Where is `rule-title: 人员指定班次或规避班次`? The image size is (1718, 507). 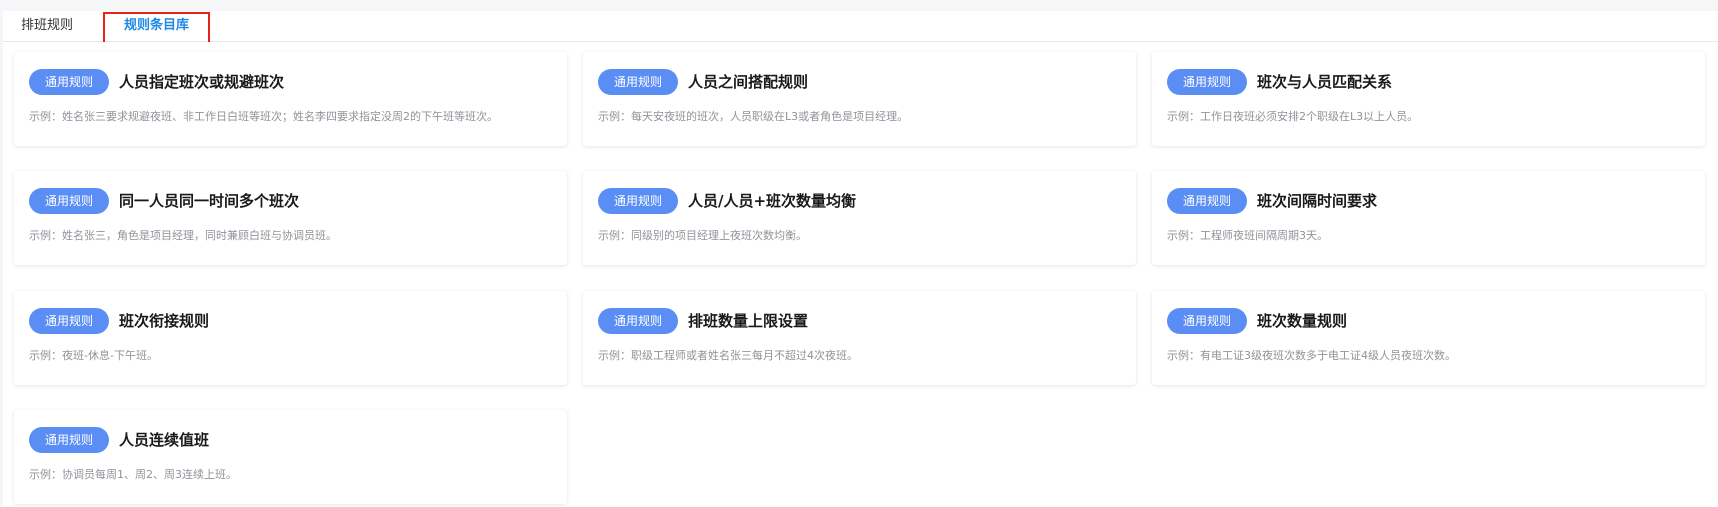
rule-title: 人员指定班次或规避班次 is located at coordinates (202, 82).